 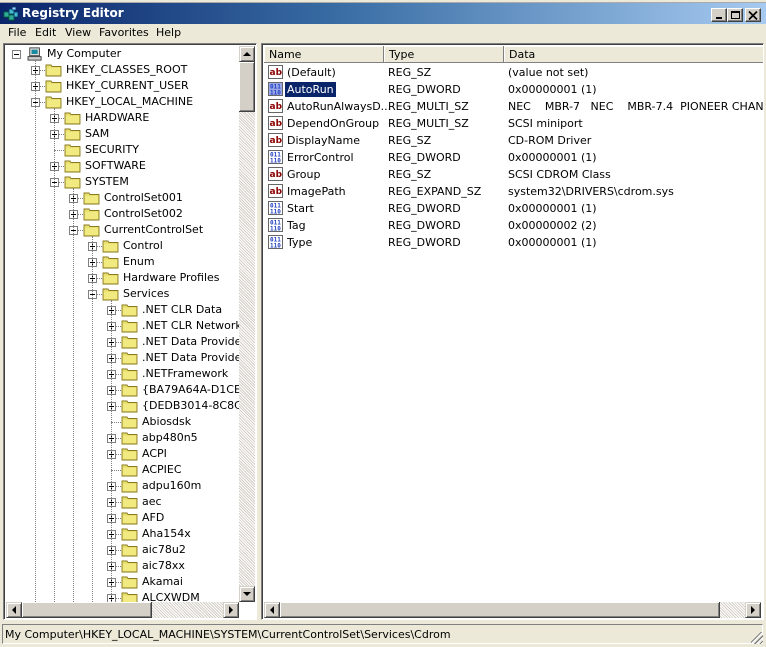 I want to click on tree-horizontal-scroll-thumb, so click(x=87, y=610).